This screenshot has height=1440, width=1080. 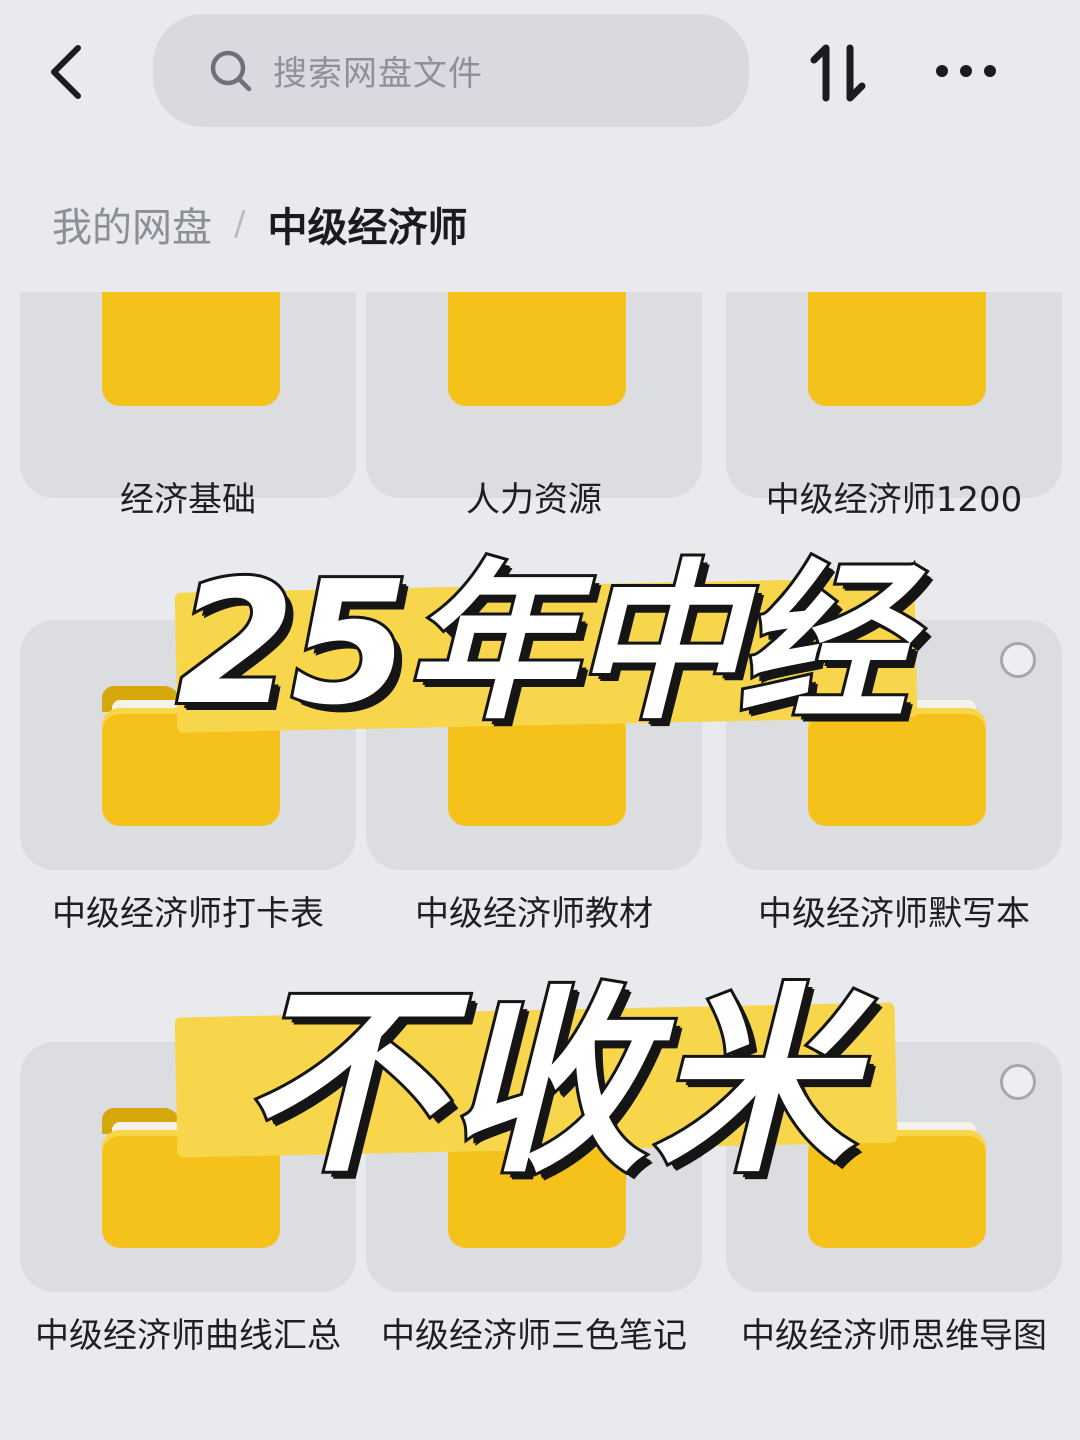 I want to click on breadcrumb-root: 我的网盘, so click(x=132, y=224).